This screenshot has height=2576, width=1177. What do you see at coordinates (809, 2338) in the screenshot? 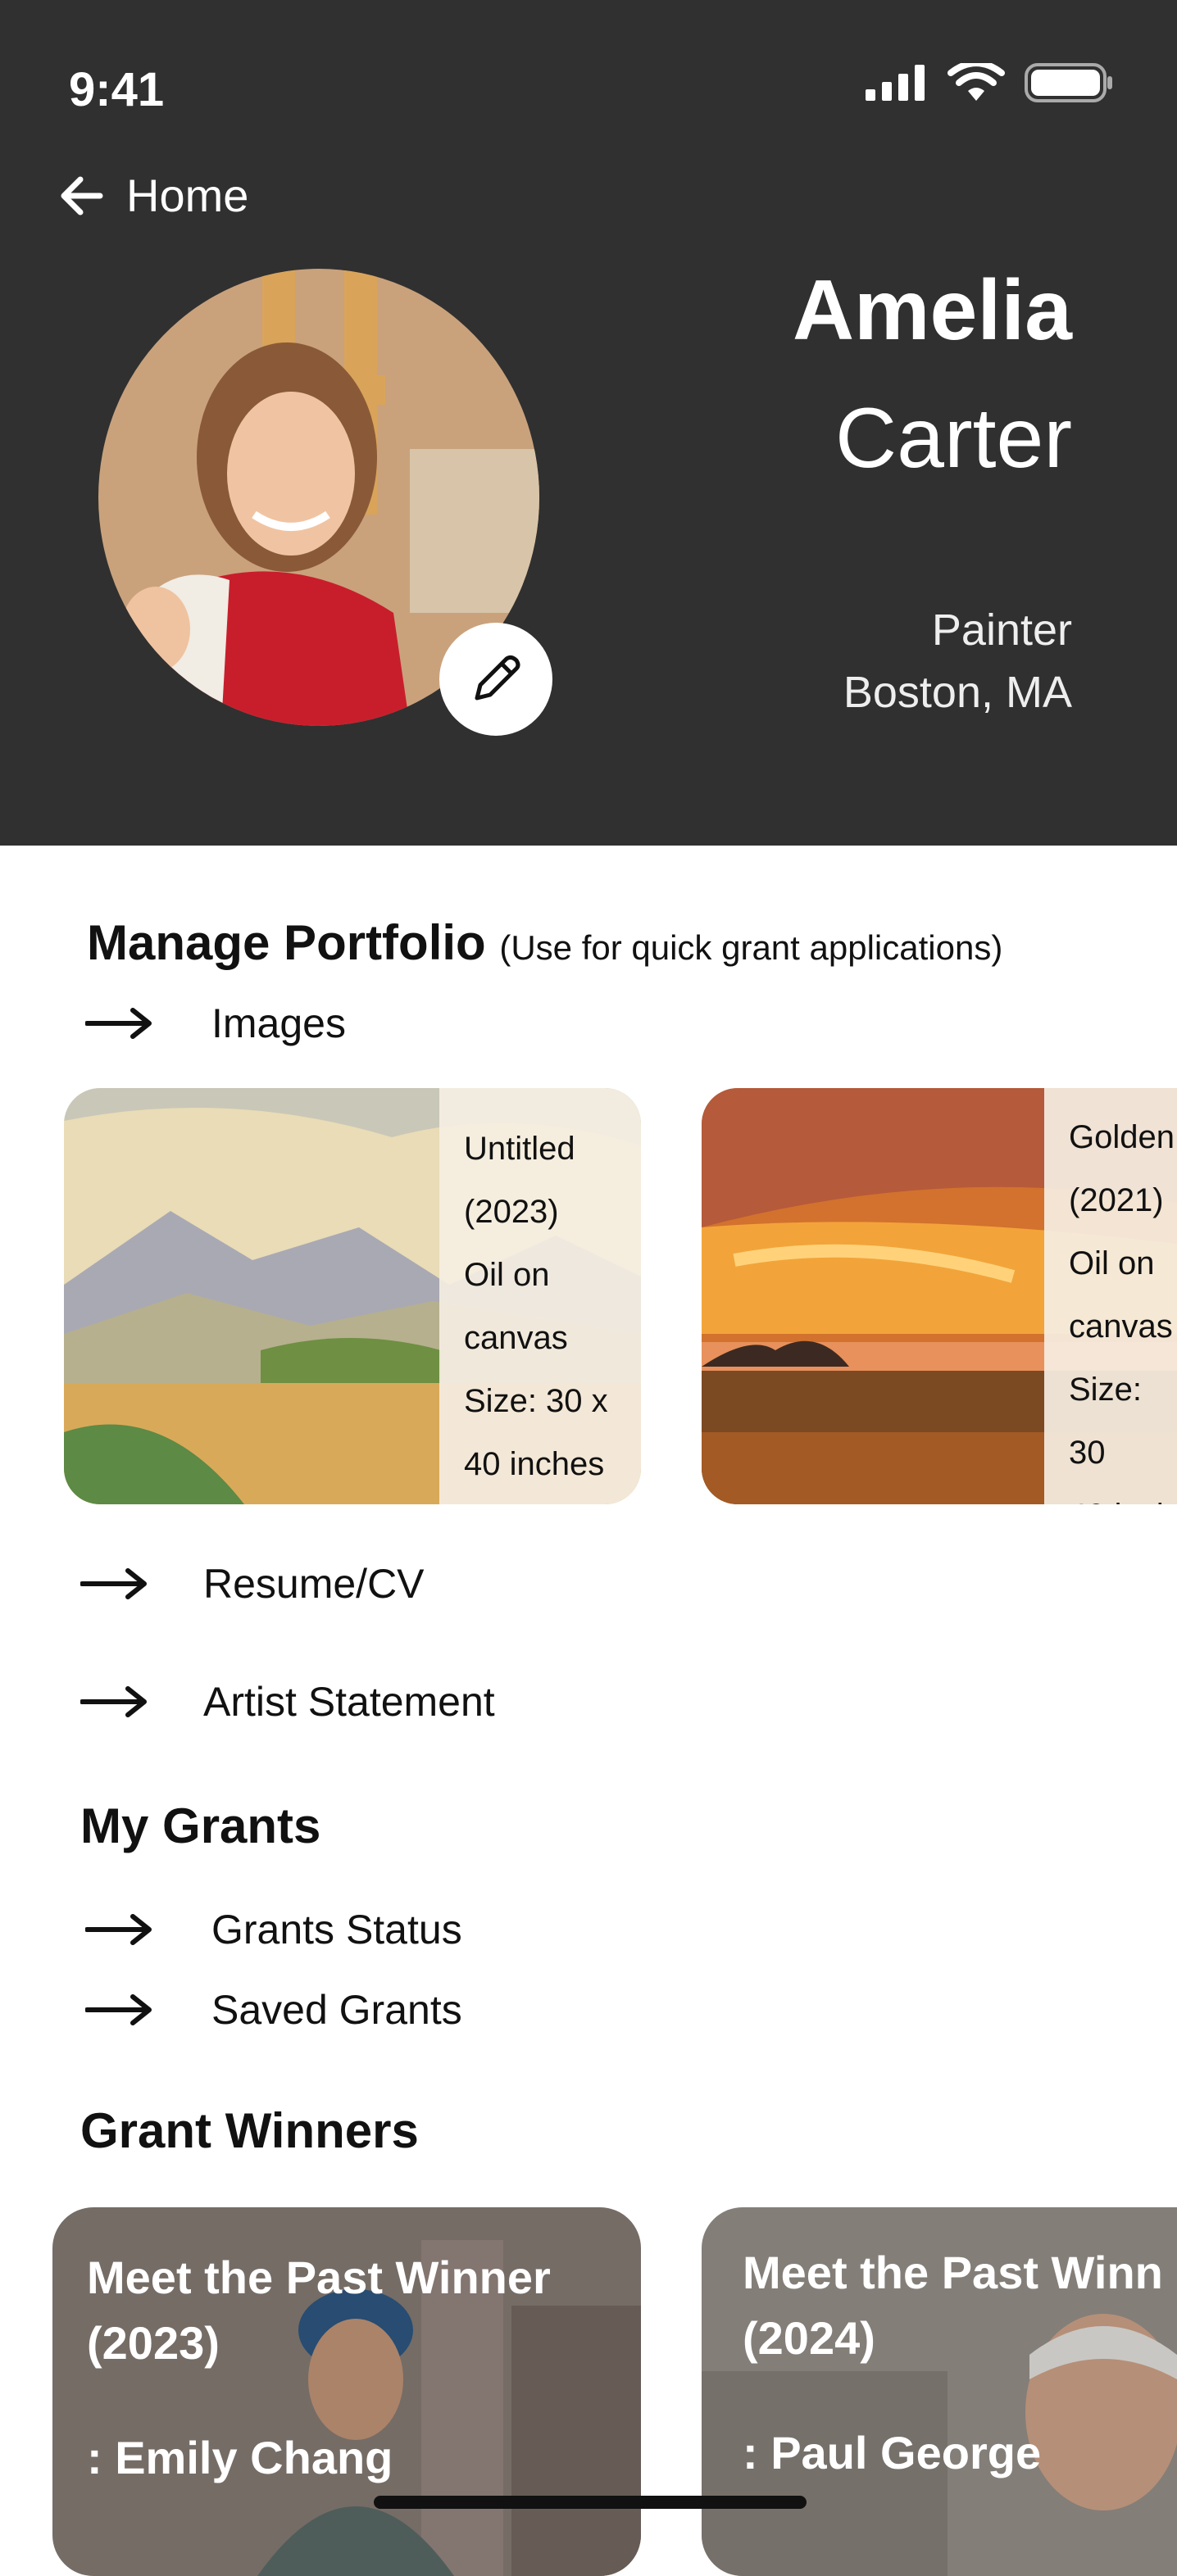
I see `winner-year: (2024)` at bounding box center [809, 2338].